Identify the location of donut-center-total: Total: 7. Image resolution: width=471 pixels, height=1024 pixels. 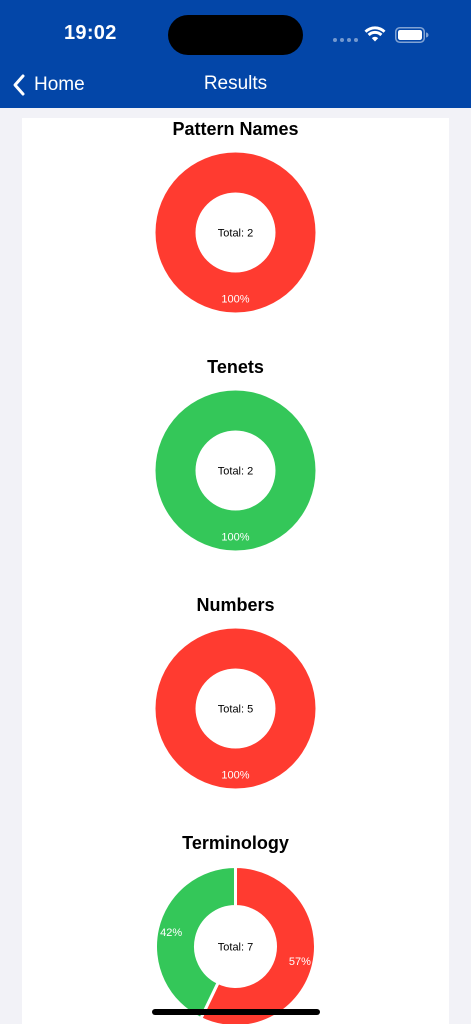
(235, 948).